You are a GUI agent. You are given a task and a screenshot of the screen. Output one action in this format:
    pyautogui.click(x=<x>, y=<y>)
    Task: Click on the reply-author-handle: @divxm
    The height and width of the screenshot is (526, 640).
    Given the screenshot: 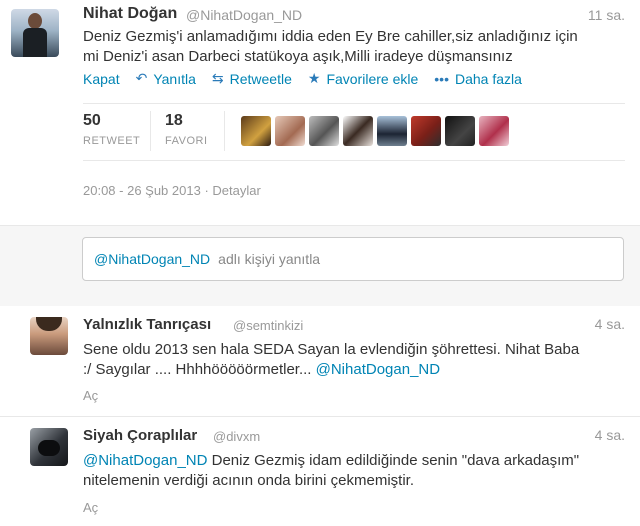 What is the action you would take?
    pyautogui.click(x=236, y=436)
    